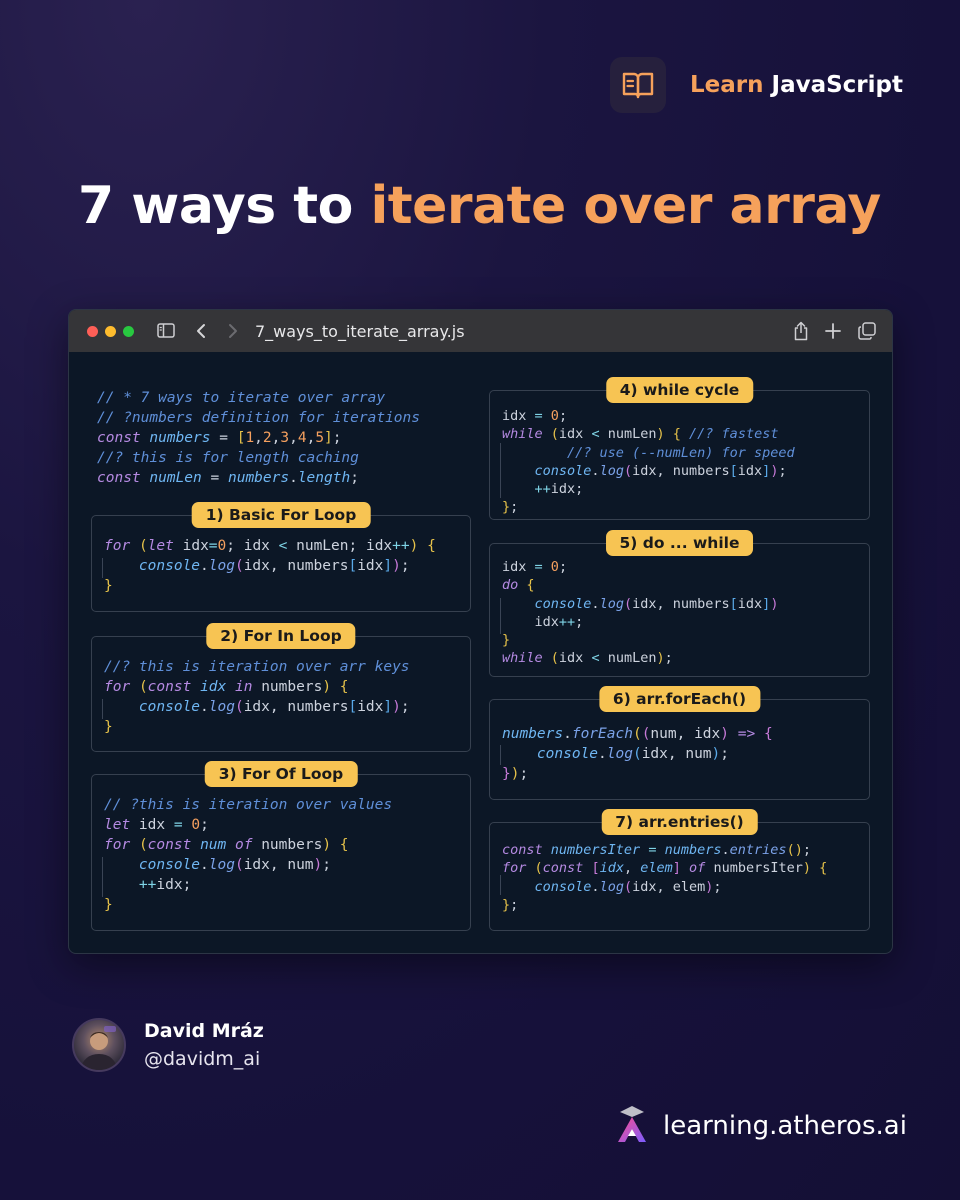 The height and width of the screenshot is (1200, 960). I want to click on title-accent: iterate over array, so click(625, 206).